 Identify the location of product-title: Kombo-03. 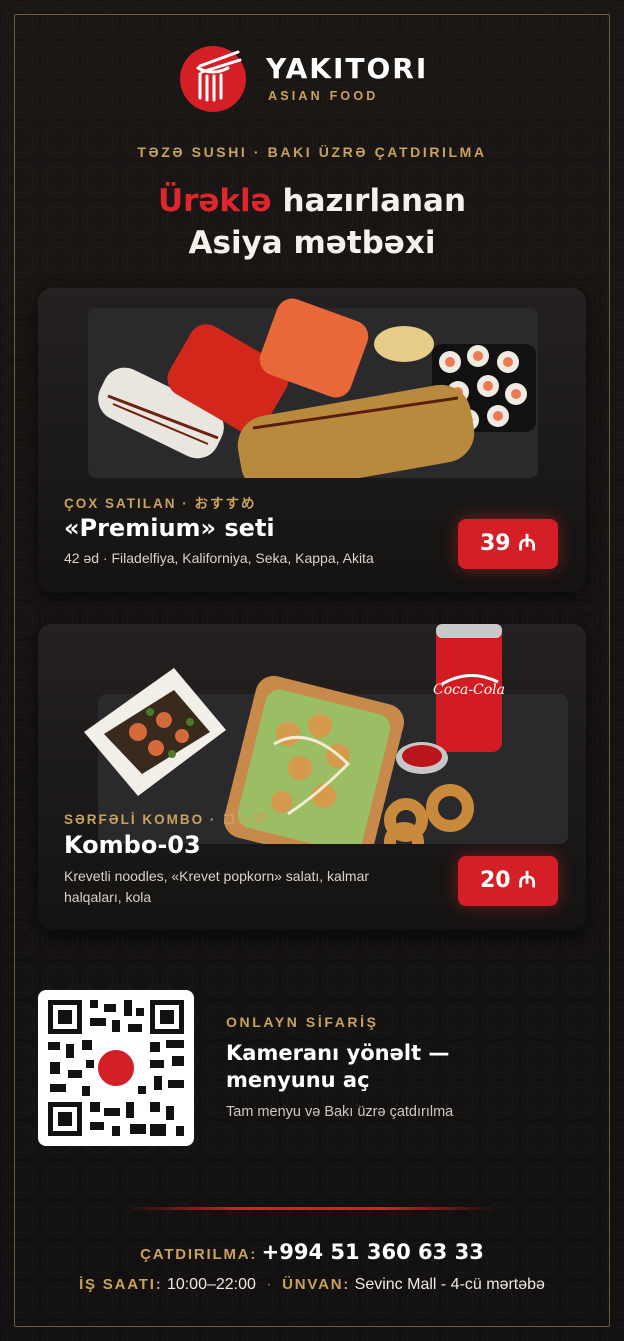
(132, 845).